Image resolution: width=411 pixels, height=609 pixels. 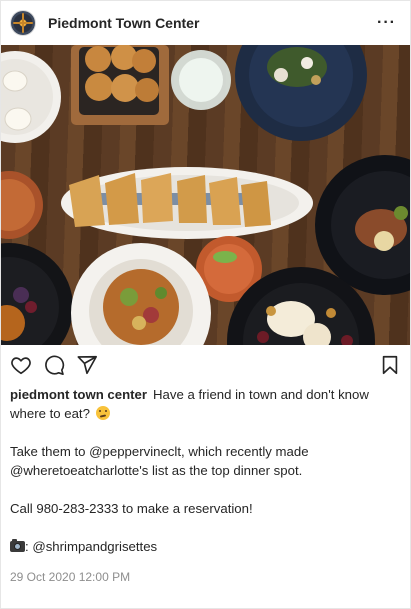 What do you see at coordinates (131, 508) in the screenshot?
I see `caption-line-3: Call 980-283-2333 to make a reservation!` at bounding box center [131, 508].